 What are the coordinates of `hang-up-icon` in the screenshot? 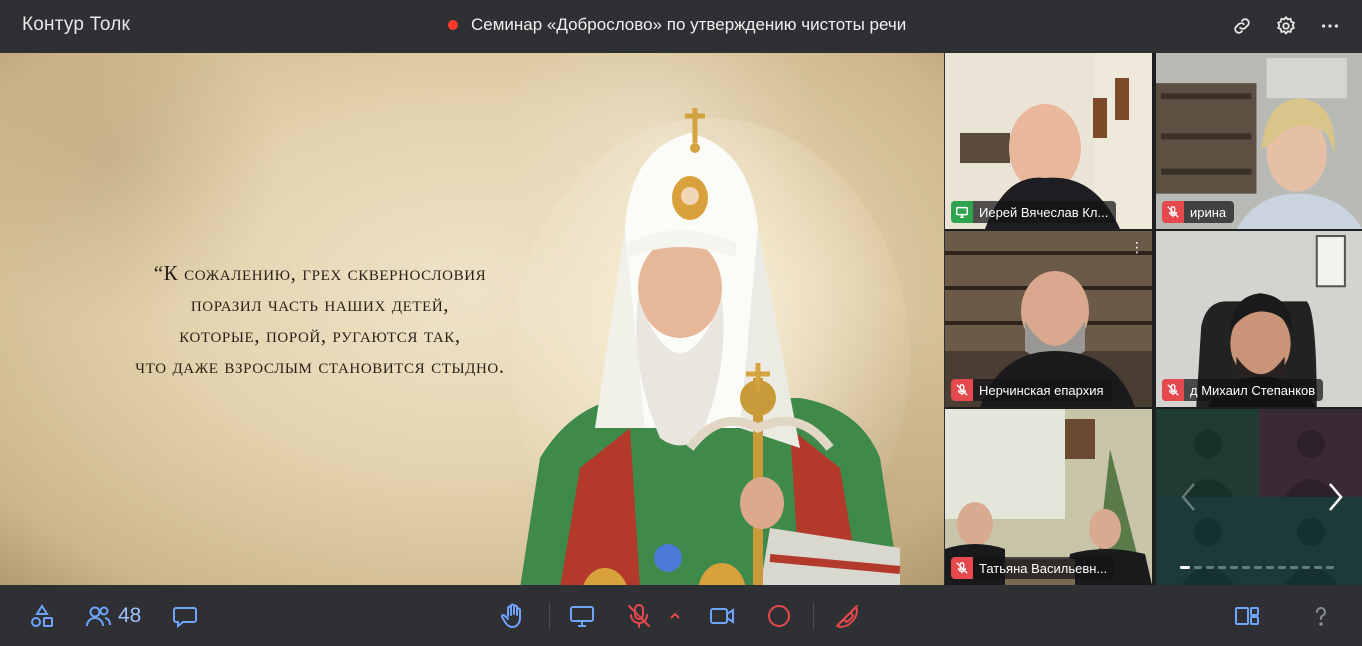 It's located at (847, 616).